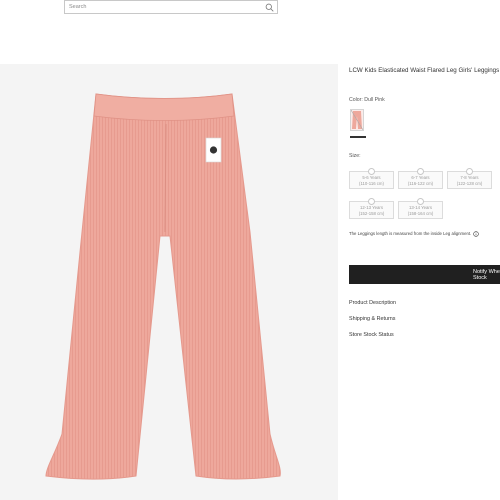 The image size is (500, 500). I want to click on size-option: 6-7 Years (116-122 cm), so click(420, 178).